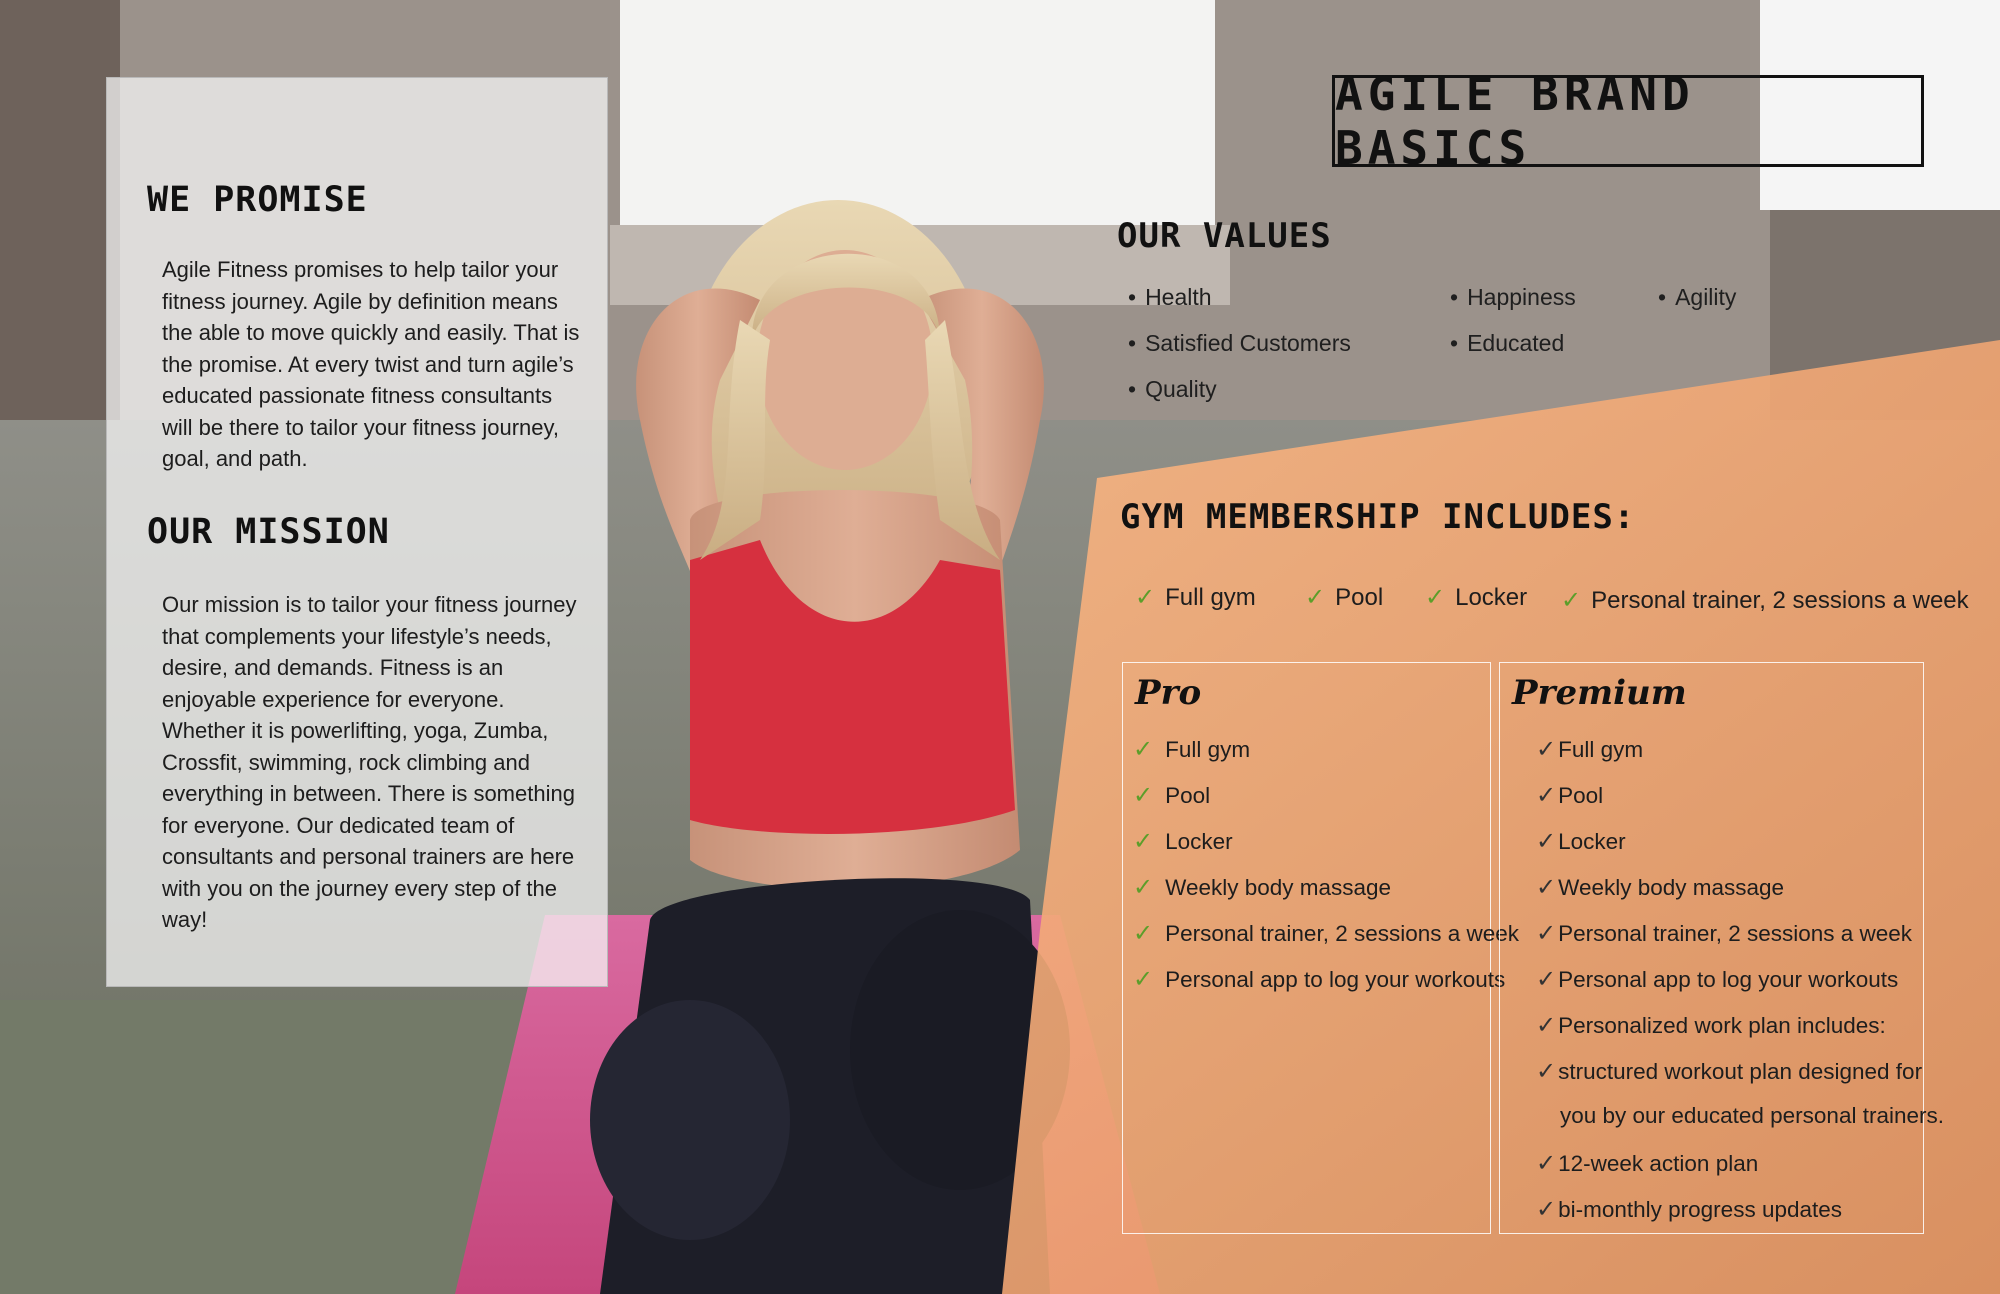 This screenshot has height=1294, width=2000. I want to click on membership-item: ✓ Pool, so click(1344, 597).